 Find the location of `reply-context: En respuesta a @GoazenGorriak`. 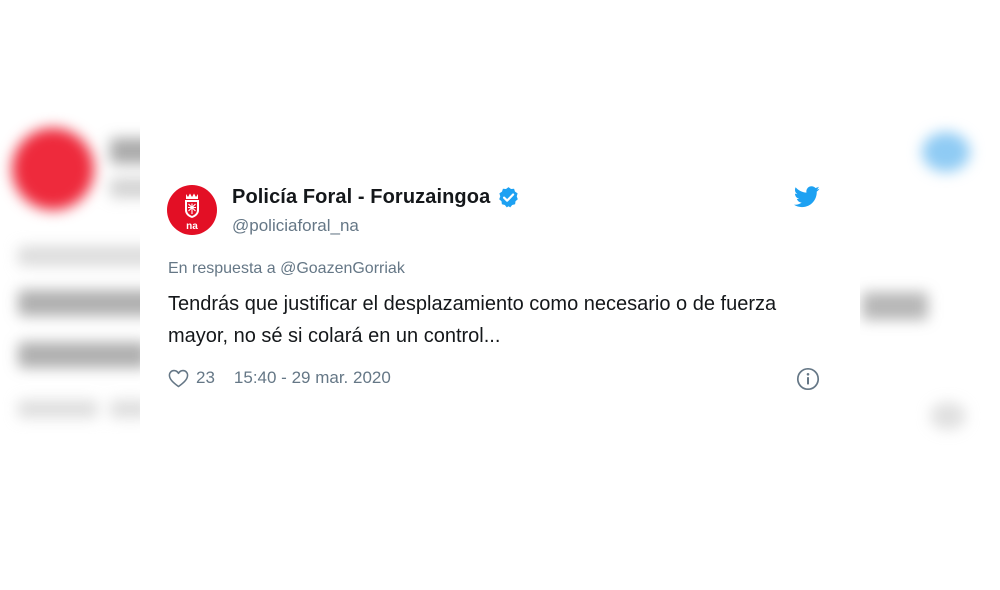

reply-context: En respuesta a @GoazenGorriak is located at coordinates (286, 269).